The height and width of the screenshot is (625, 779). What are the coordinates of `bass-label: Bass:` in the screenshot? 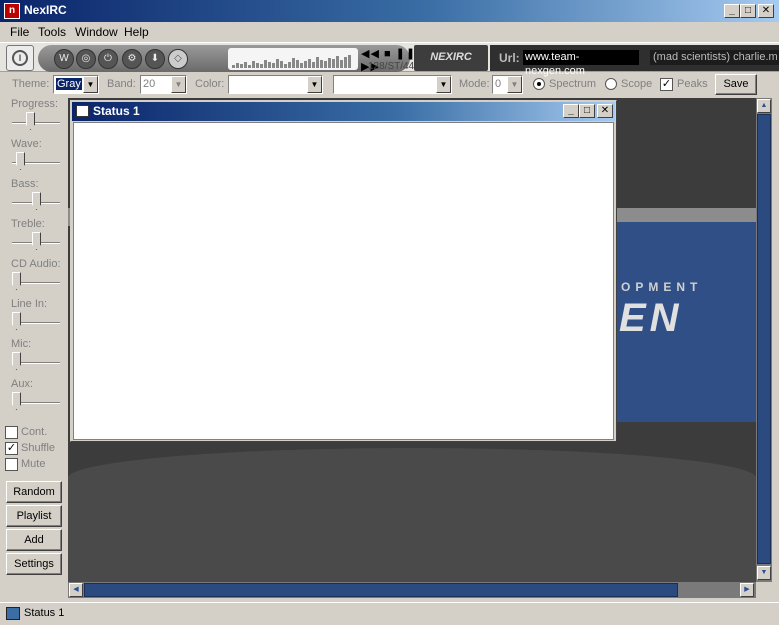 It's located at (25, 184).